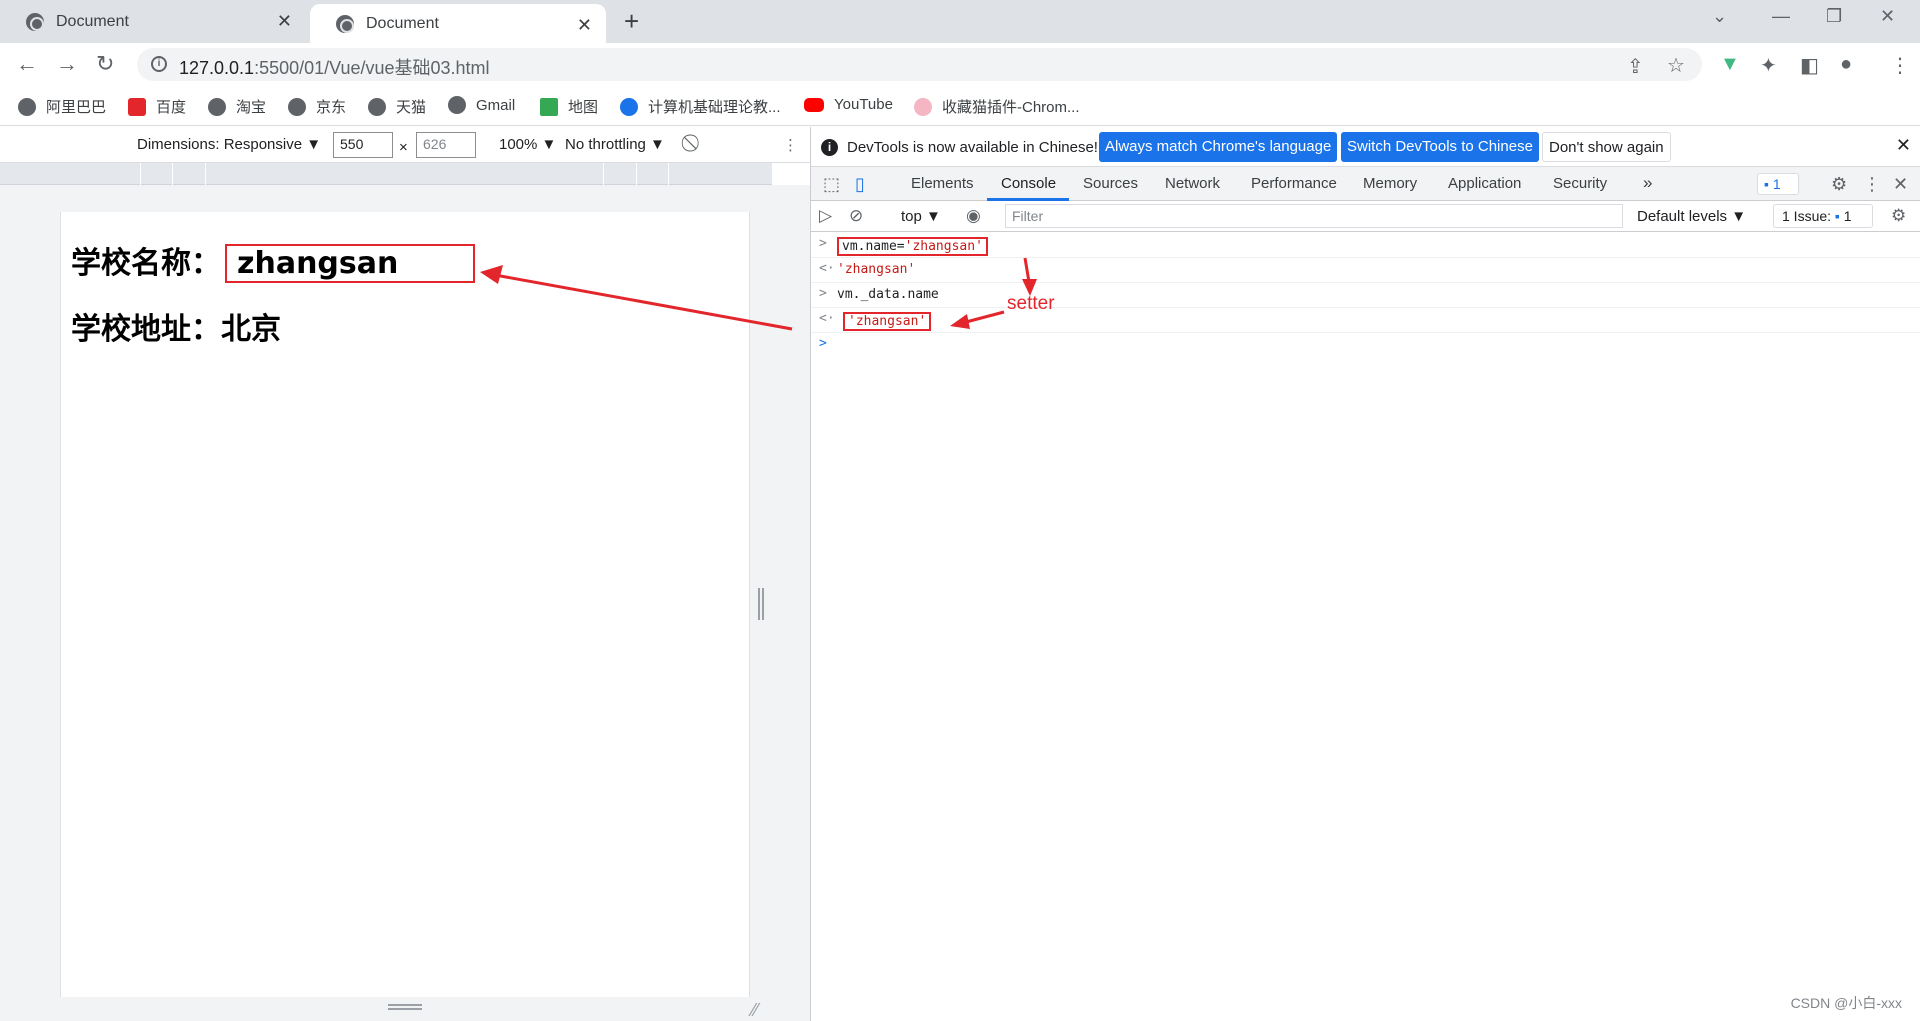 This screenshot has width=1920, height=1021. I want to click on tab-performance: Performance, so click(1294, 183).